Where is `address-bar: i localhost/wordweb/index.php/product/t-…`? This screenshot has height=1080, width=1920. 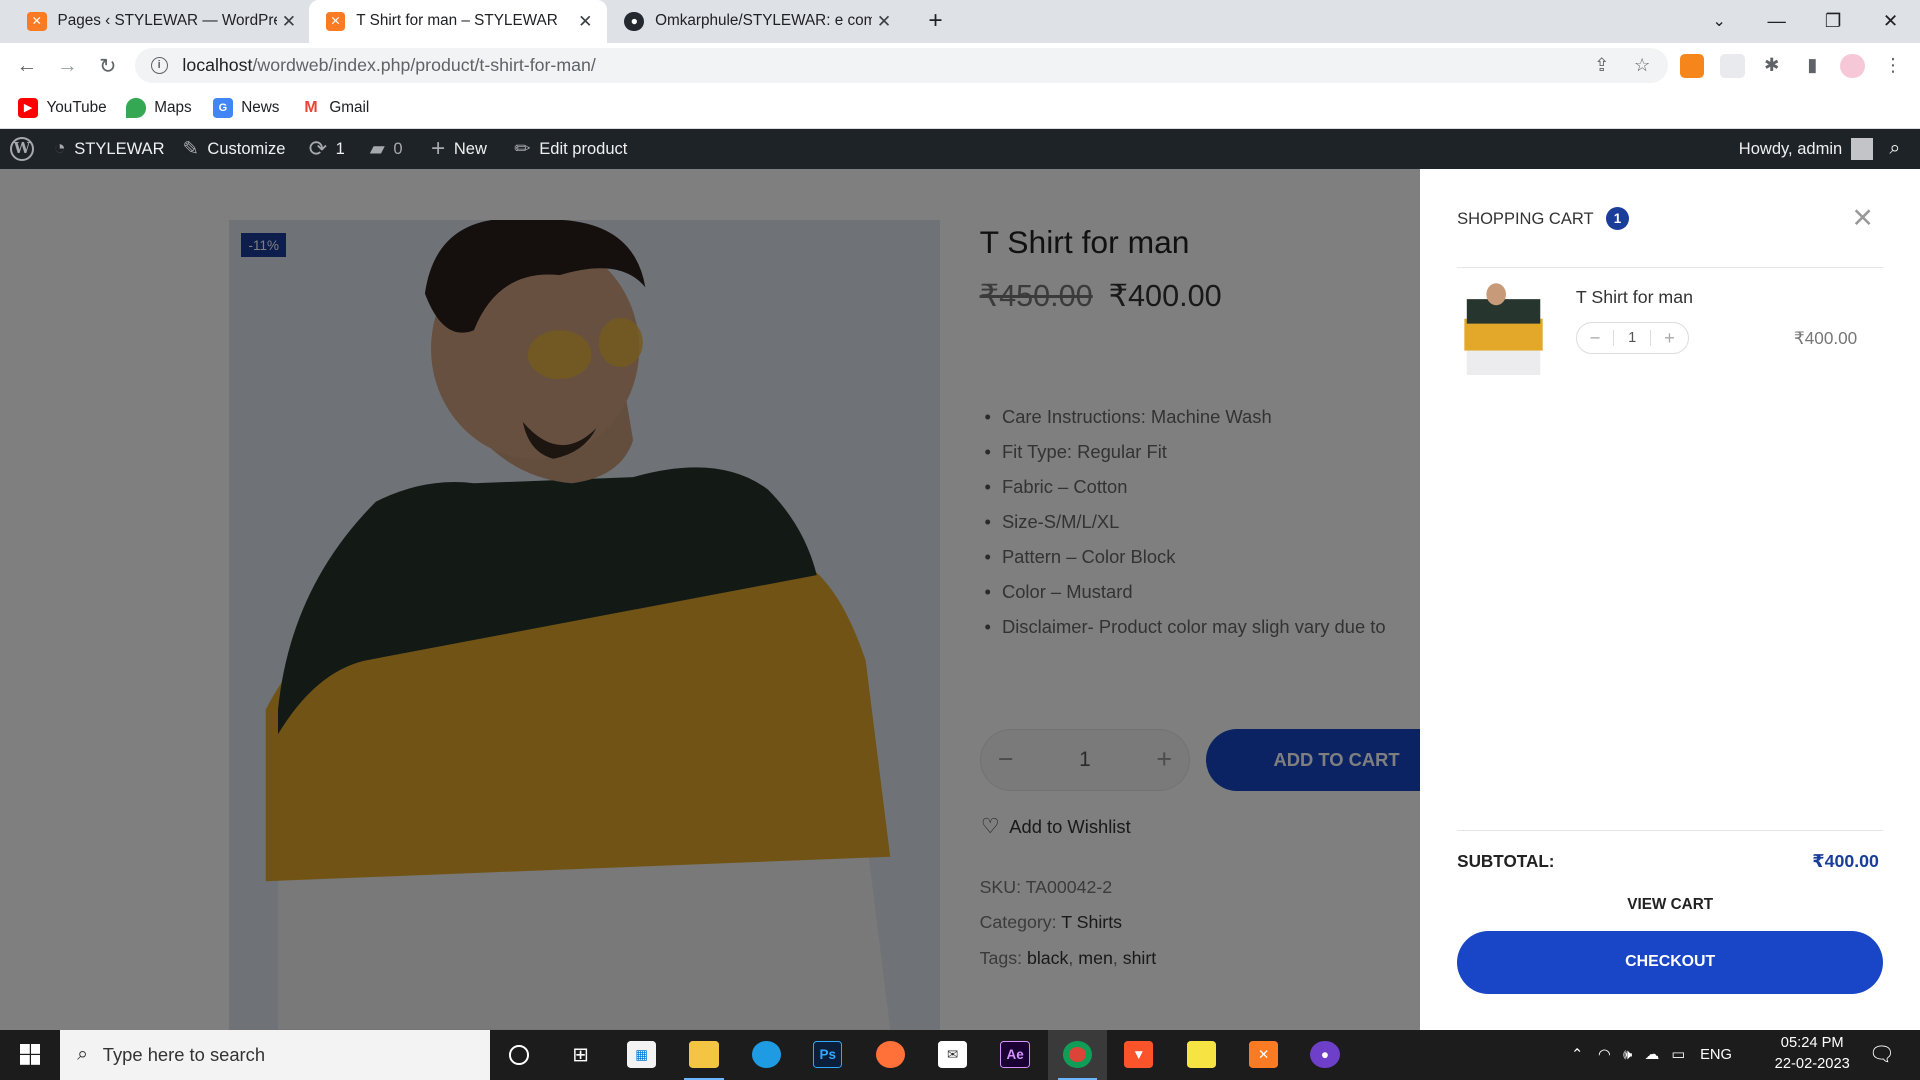 address-bar: i localhost/wordweb/index.php/product/t-… is located at coordinates (901, 65).